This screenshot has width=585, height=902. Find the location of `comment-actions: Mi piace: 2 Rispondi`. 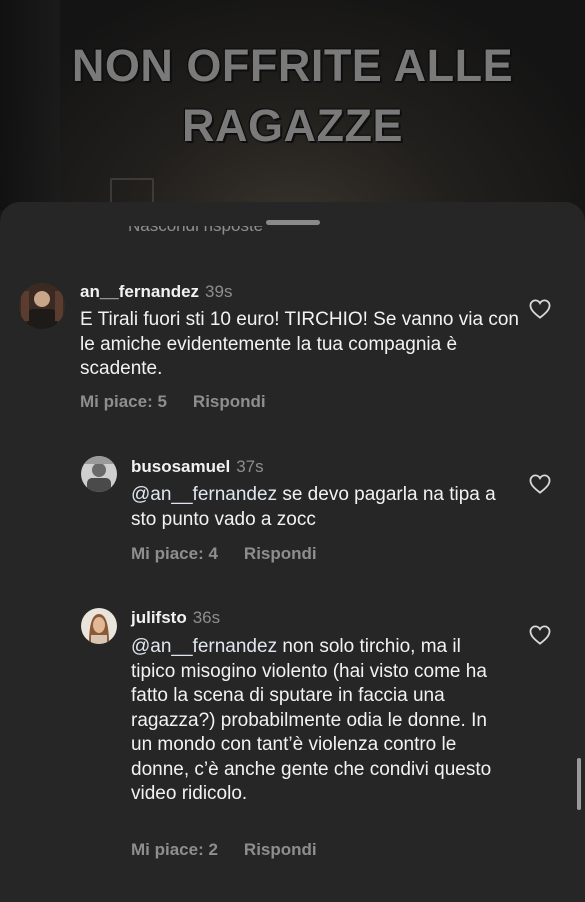

comment-actions: Mi piace: 2 Rispondi is located at coordinates (224, 850).